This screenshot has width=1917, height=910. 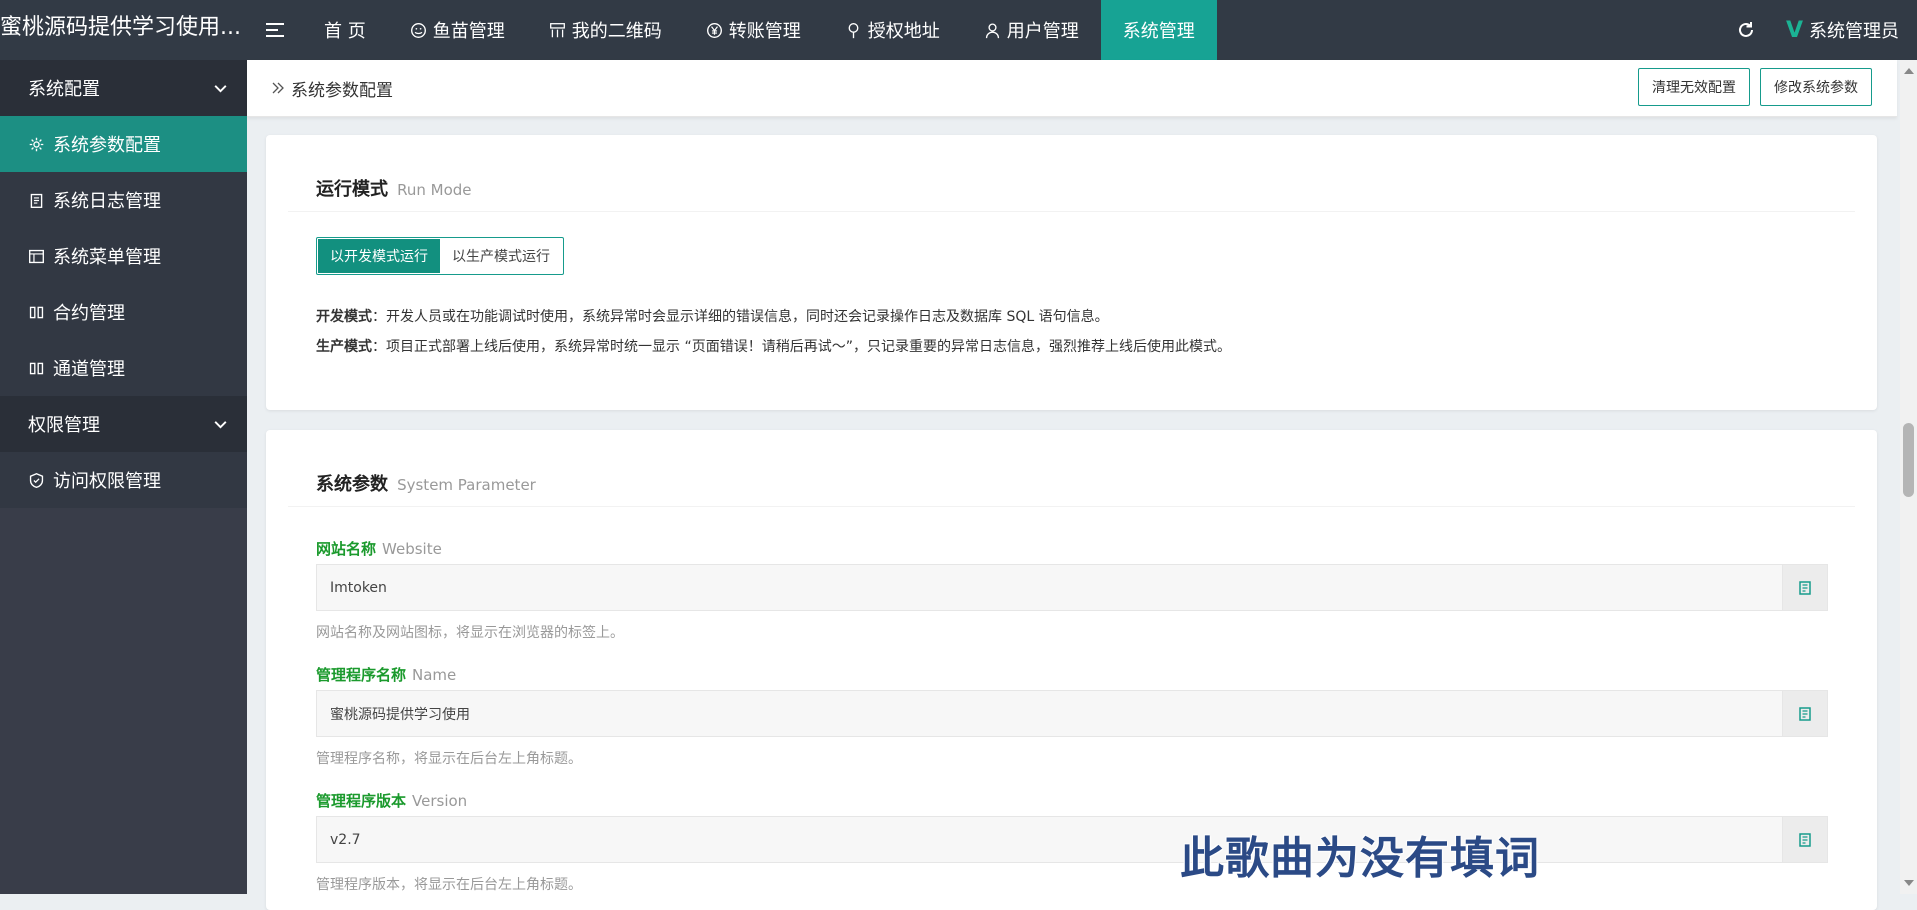 I want to click on website-field: Imtoken, so click(x=1072, y=587).